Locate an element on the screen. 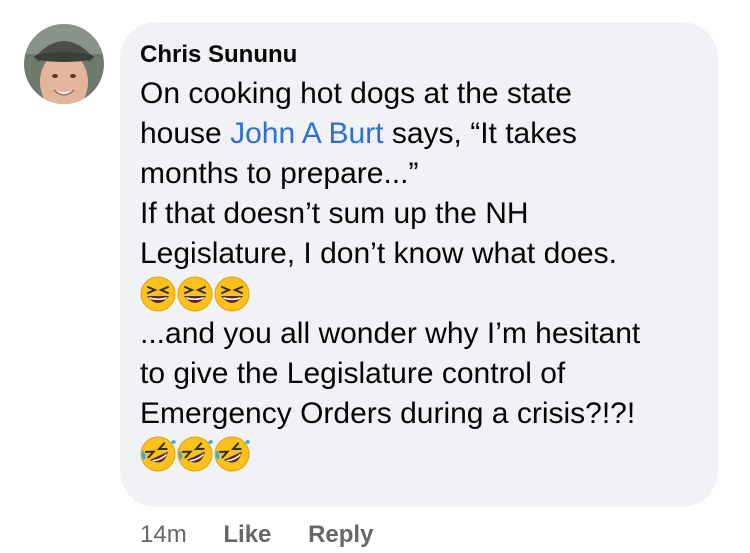 The width and height of the screenshot is (750, 553). comment-line: to give the Legislature control of is located at coordinates (353, 373).